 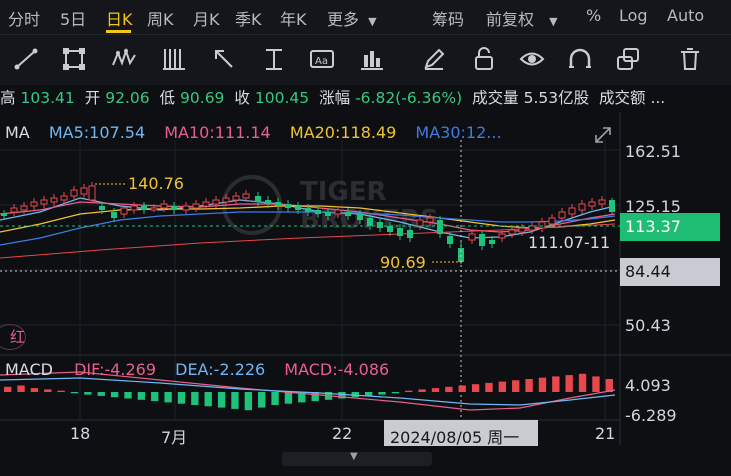 What do you see at coordinates (92, 98) in the screenshot?
I see `open-label: 开` at bounding box center [92, 98].